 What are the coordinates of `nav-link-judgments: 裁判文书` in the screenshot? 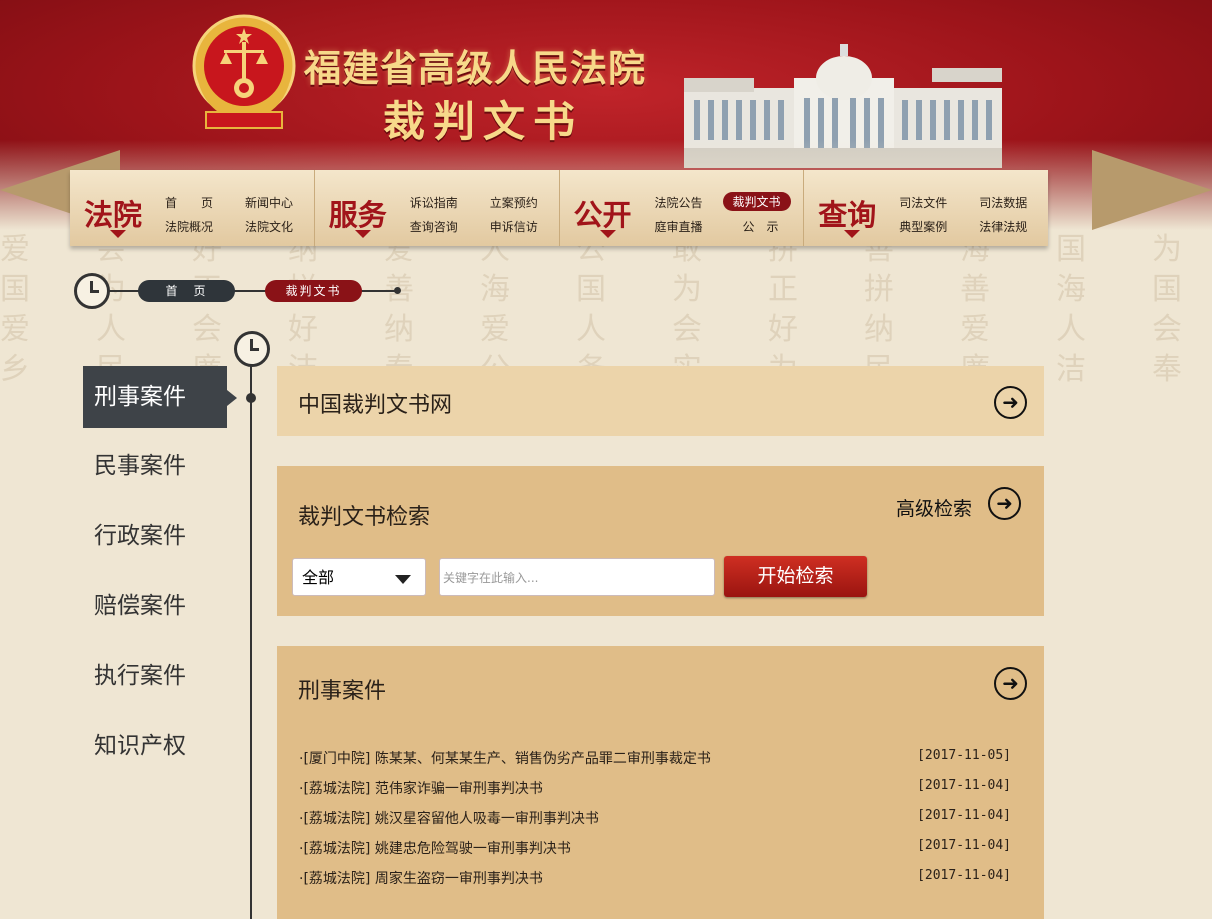 It's located at (756, 201).